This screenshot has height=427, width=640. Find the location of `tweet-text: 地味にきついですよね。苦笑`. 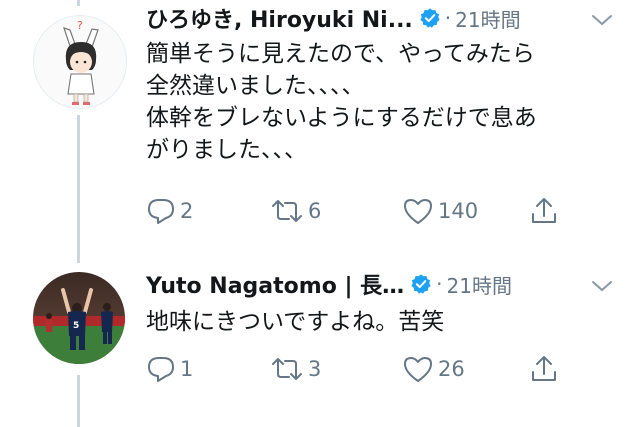

tweet-text: 地味にきついですよね。苦笑 is located at coordinates (295, 322).